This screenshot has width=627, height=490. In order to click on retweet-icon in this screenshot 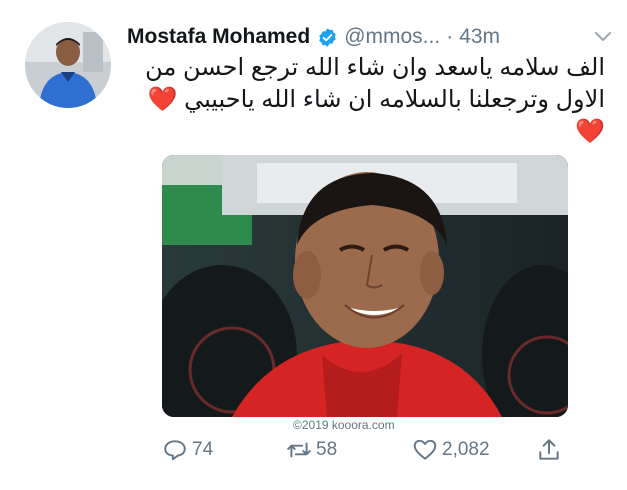, I will do `click(299, 450)`.